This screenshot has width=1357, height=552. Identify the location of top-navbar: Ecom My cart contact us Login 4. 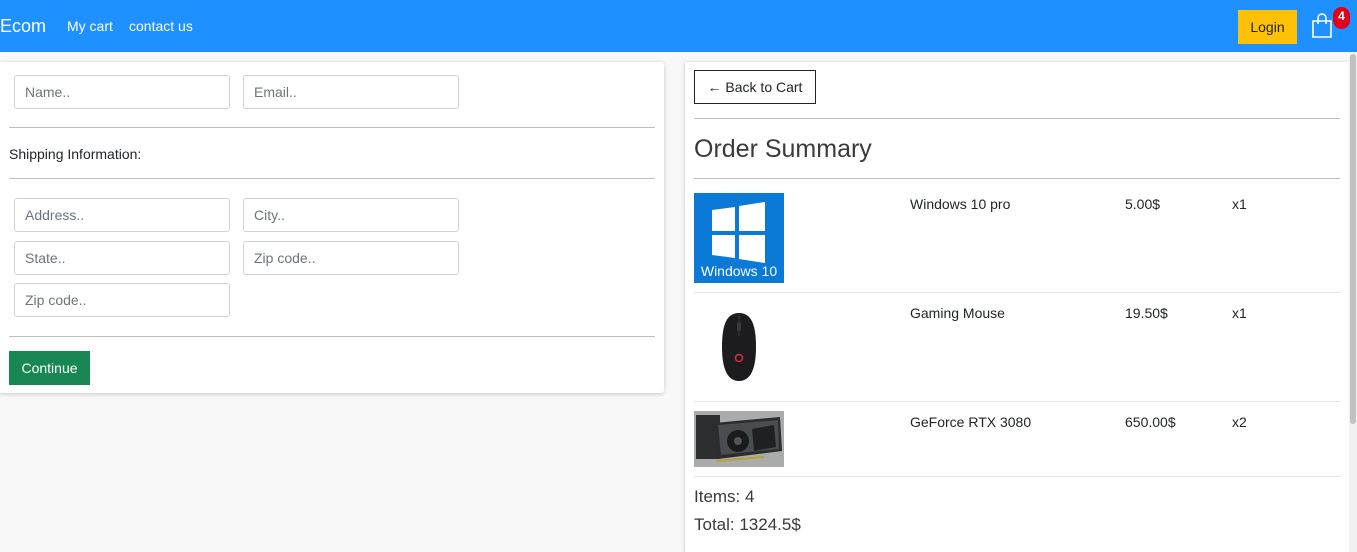
(678, 26).